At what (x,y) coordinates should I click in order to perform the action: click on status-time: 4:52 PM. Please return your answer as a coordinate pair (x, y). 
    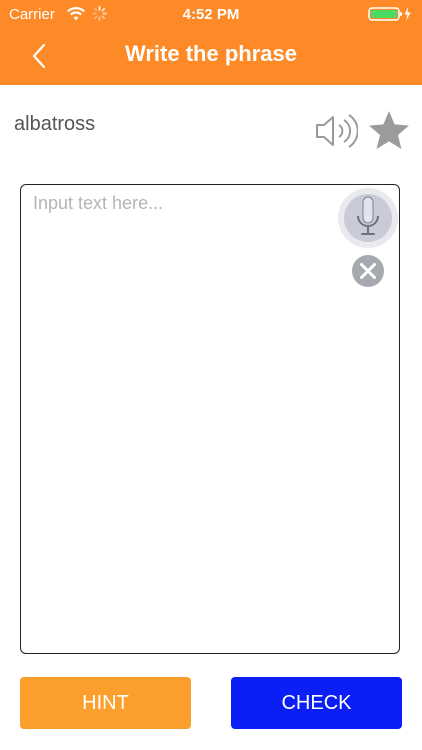
    Looking at the image, I should click on (211, 14).